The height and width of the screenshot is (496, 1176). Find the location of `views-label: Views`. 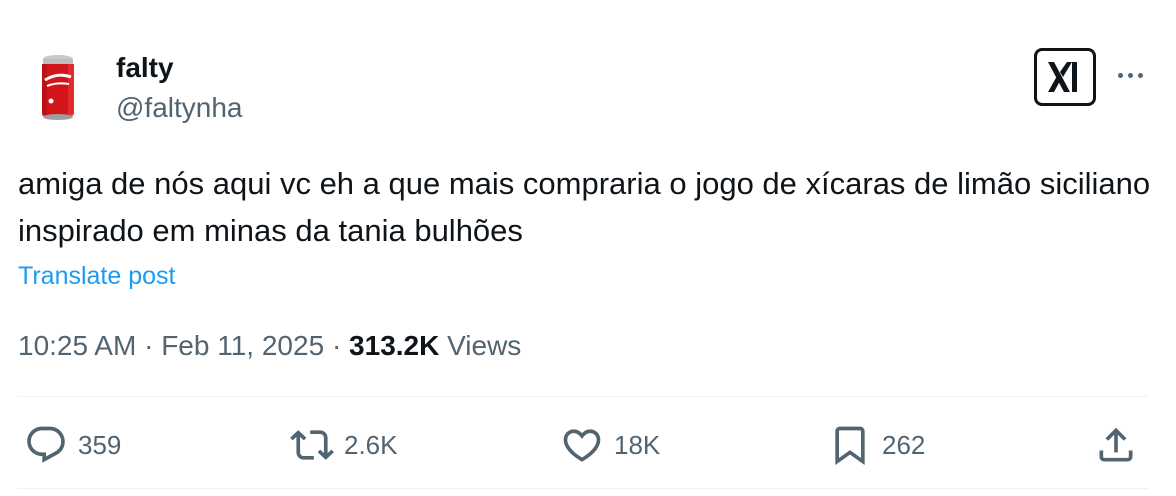

views-label: Views is located at coordinates (484, 345).